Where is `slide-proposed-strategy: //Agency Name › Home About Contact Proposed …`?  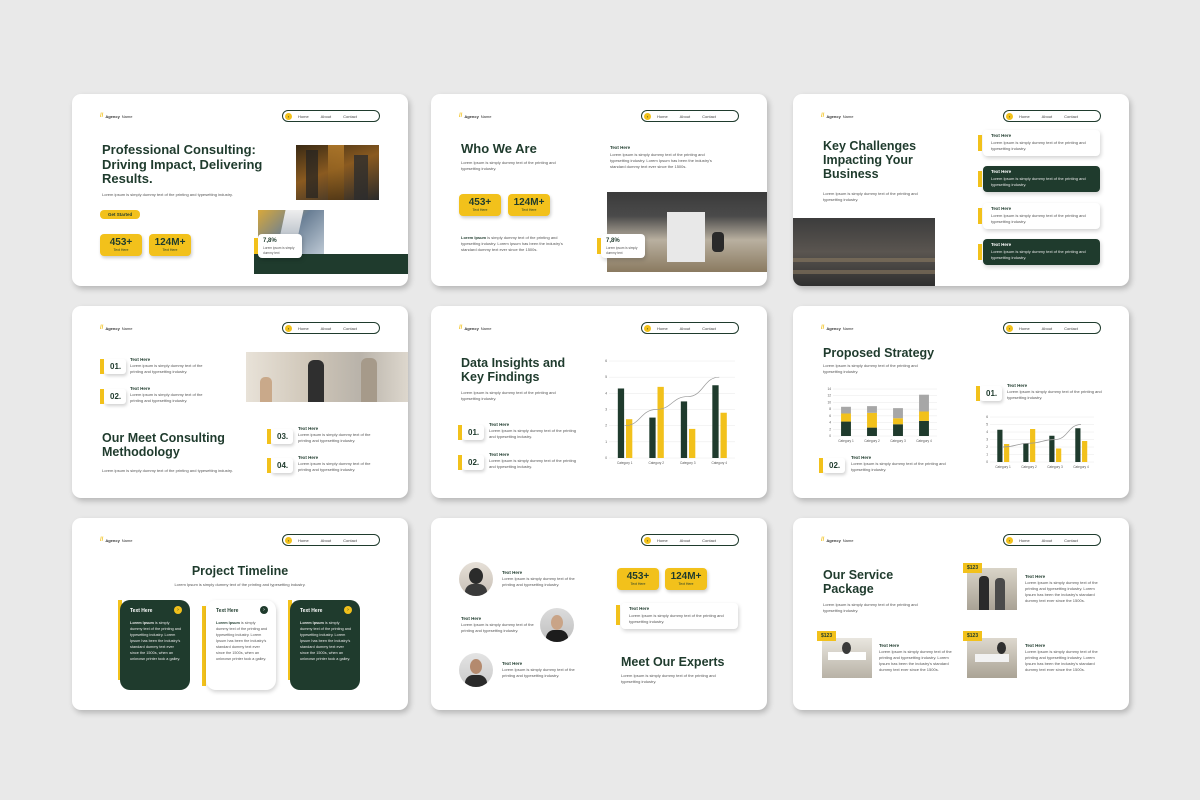
slide-proposed-strategy: //Agency Name › Home About Contact Proposed … is located at coordinates (961, 402).